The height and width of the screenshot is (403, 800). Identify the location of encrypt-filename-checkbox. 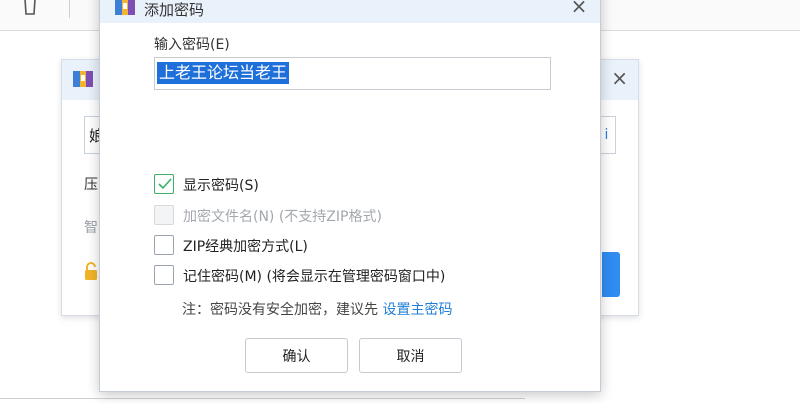
(164, 215).